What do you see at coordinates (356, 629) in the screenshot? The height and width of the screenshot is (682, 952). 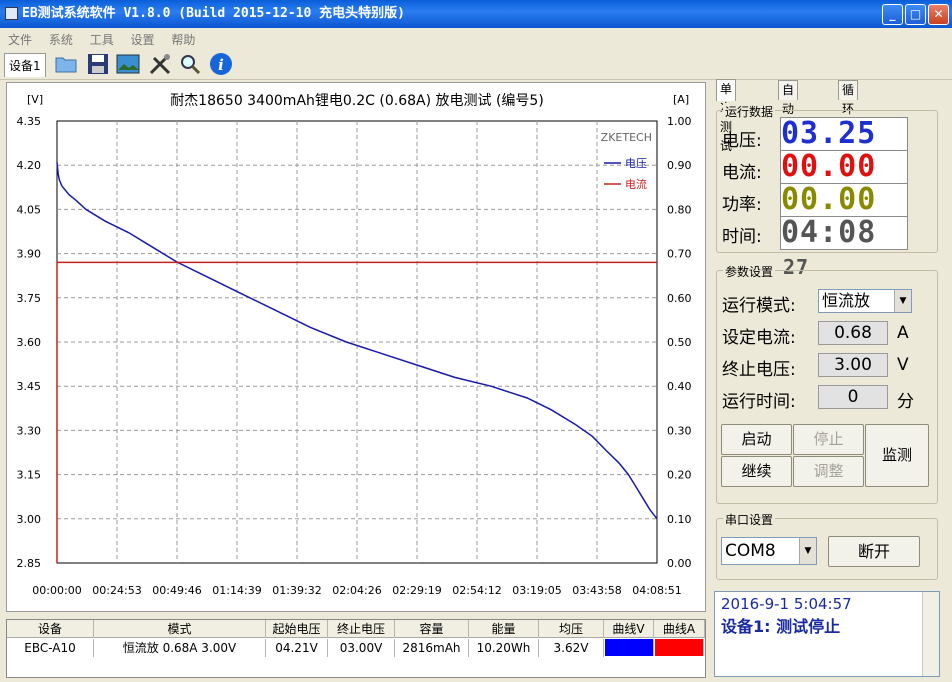 I see `table-header: 设备 模式 起始电压 终止电压 容量 能量 均压 曲线V 曲线A` at bounding box center [356, 629].